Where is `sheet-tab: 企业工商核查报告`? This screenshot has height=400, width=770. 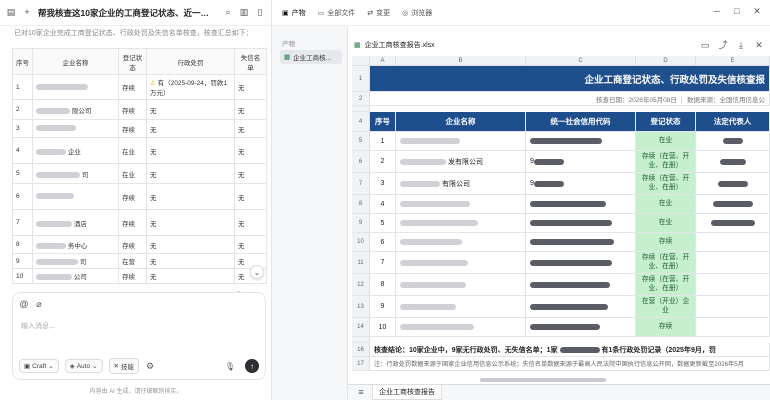
sheet-tab: 企业工商核查报告 is located at coordinates (407, 392).